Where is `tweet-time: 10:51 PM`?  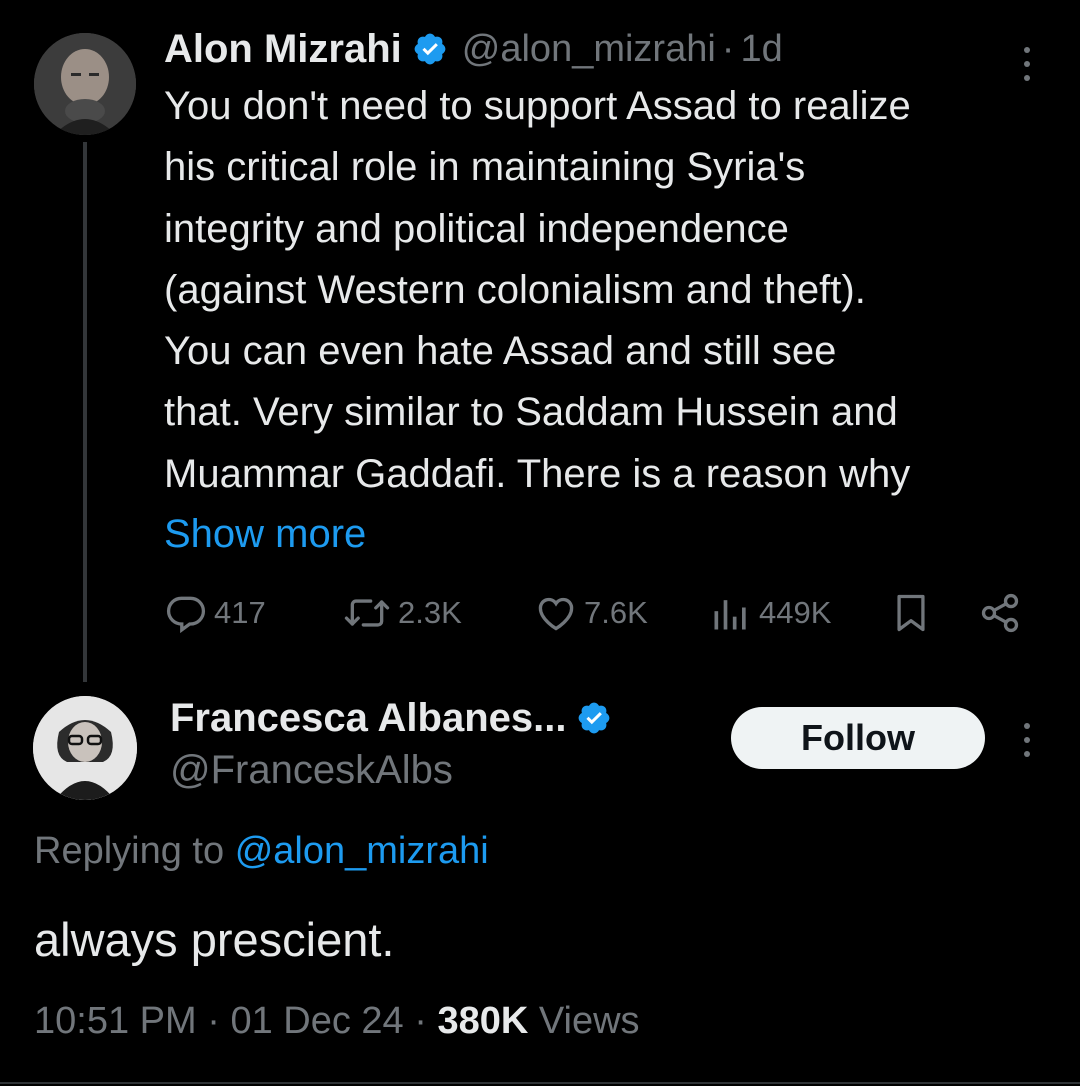 tweet-time: 10:51 PM is located at coordinates (115, 1021).